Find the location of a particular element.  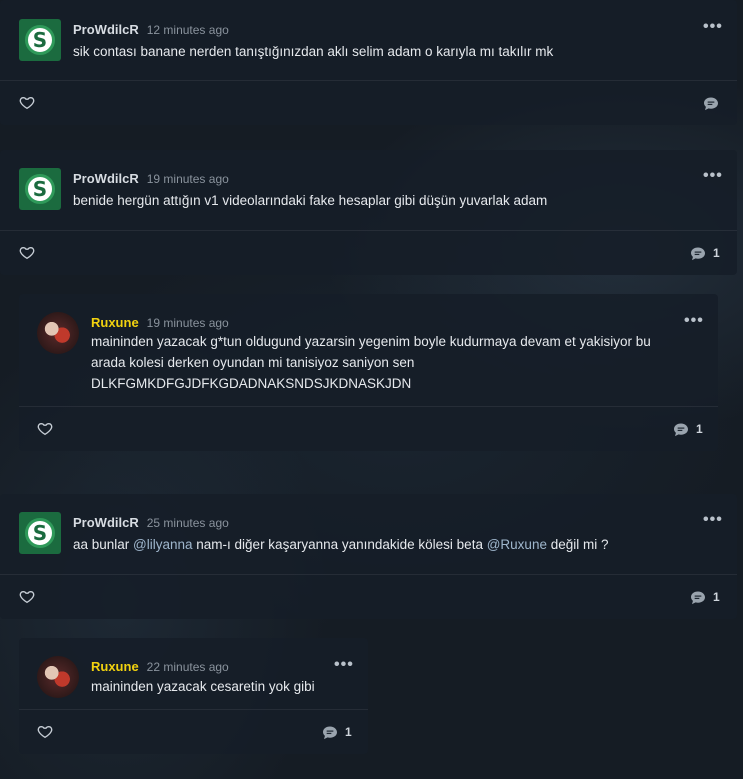

text-segment: aa bunlar is located at coordinates (103, 544).